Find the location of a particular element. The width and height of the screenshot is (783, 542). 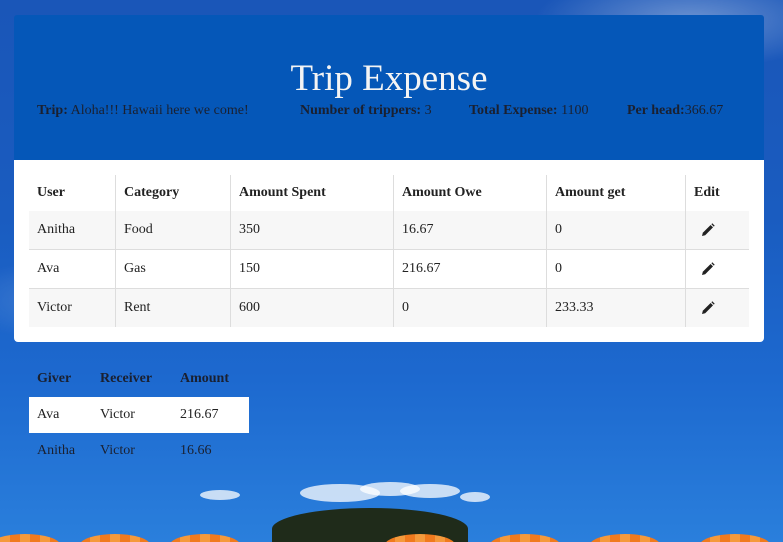

perhead-value: 366.67 is located at coordinates (704, 110).